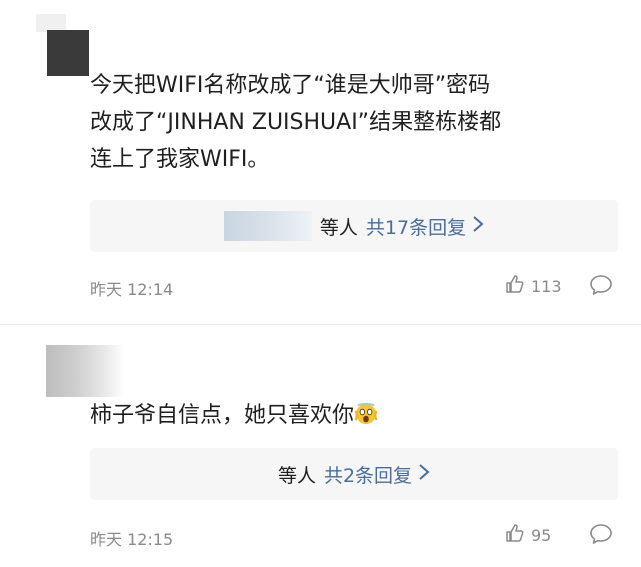 This screenshot has width=641, height=567. Describe the element at coordinates (267, 226) in the screenshot. I see `replier-name-blur` at that location.